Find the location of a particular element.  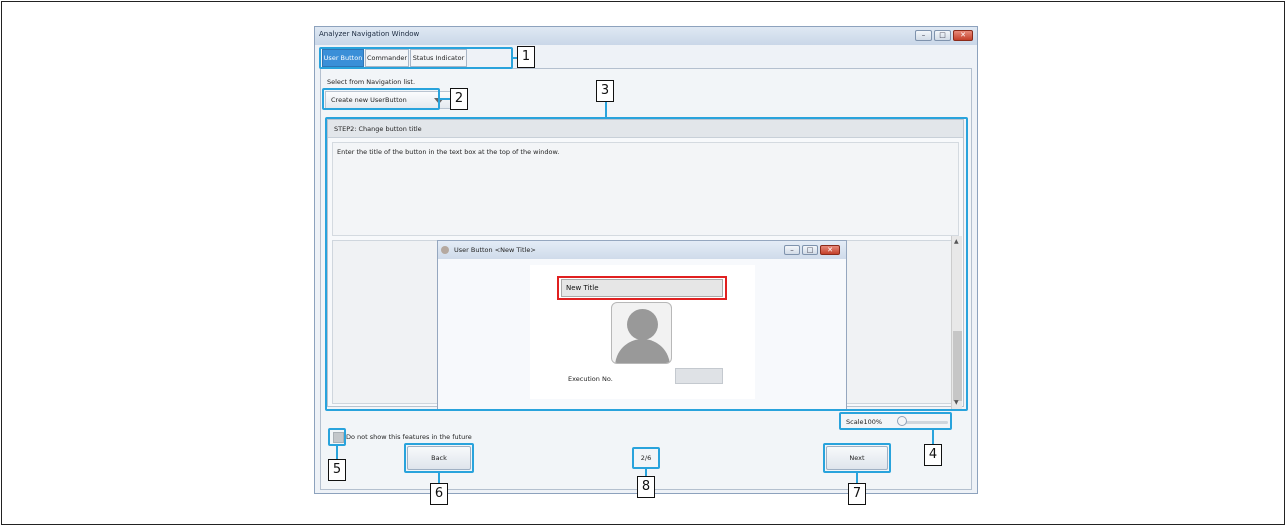

minimize-icon: – is located at coordinates (923, 35).